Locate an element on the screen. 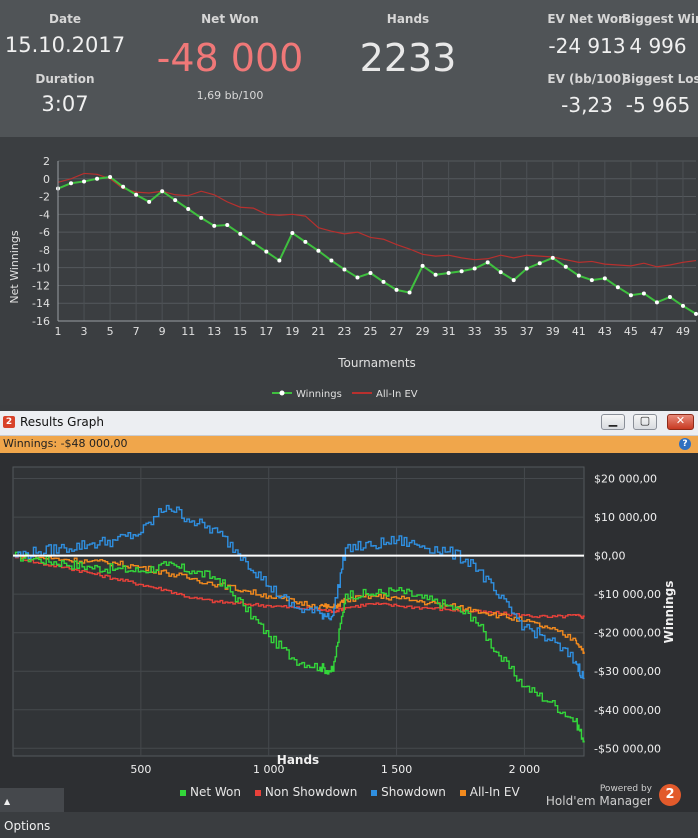  chart1-xtick: 13 is located at coordinates (214, 331).